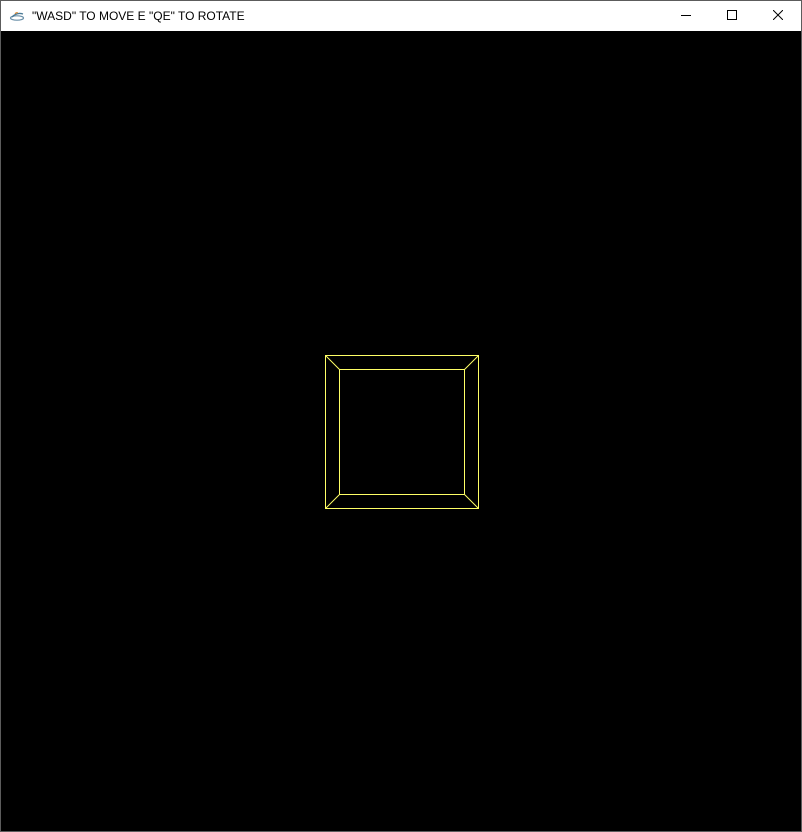  I want to click on cube-edge-top-right, so click(471, 362).